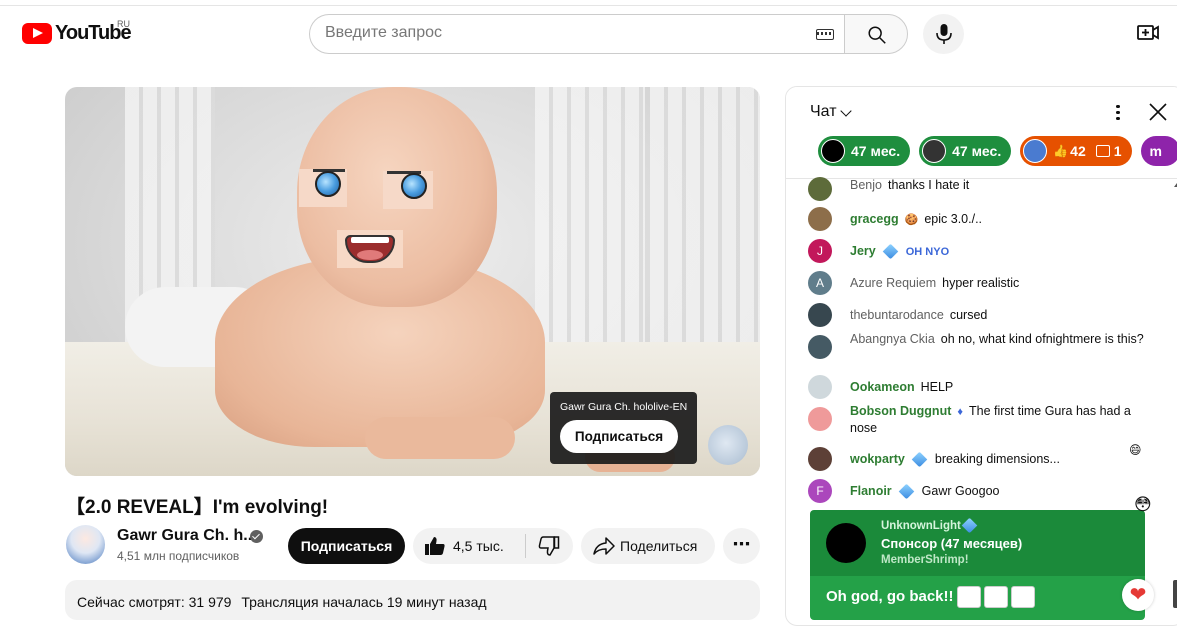 Image resolution: width=1177 pixels, height=626 pixels. What do you see at coordinates (981, 283) in the screenshot?
I see `chat-text: hyper realistic` at bounding box center [981, 283].